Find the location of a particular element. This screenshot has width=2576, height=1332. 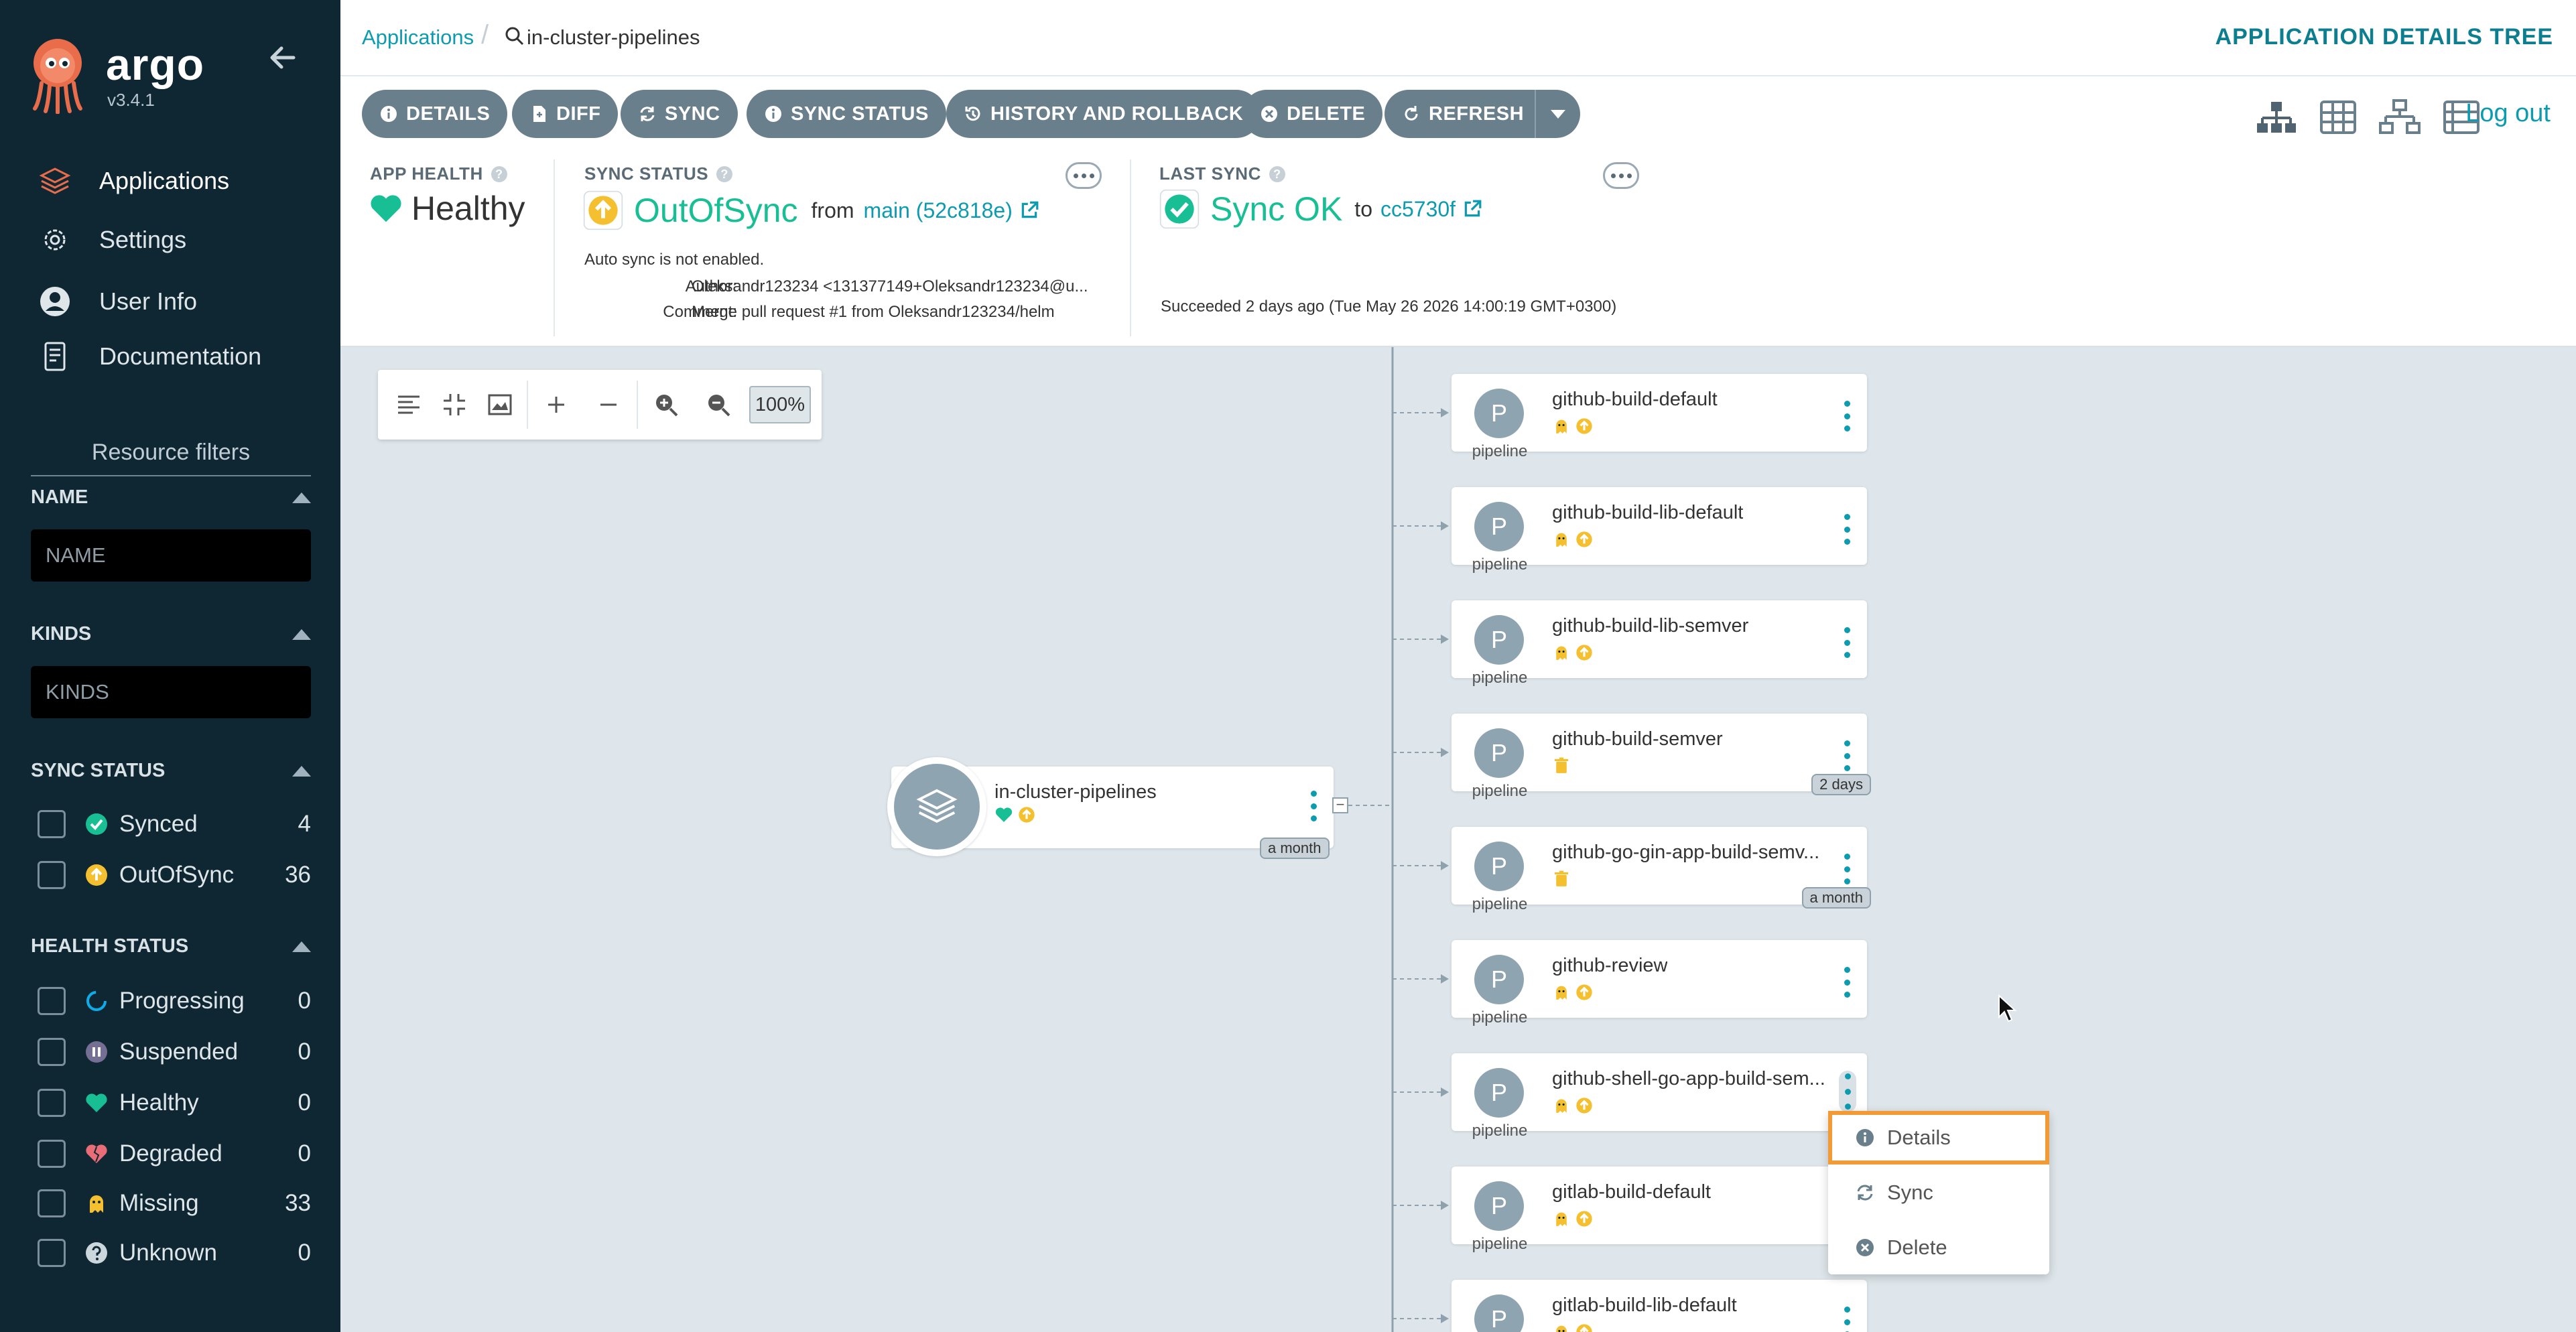

pipeline-node: Ppipeline github-build-semver is located at coordinates (1659, 757).